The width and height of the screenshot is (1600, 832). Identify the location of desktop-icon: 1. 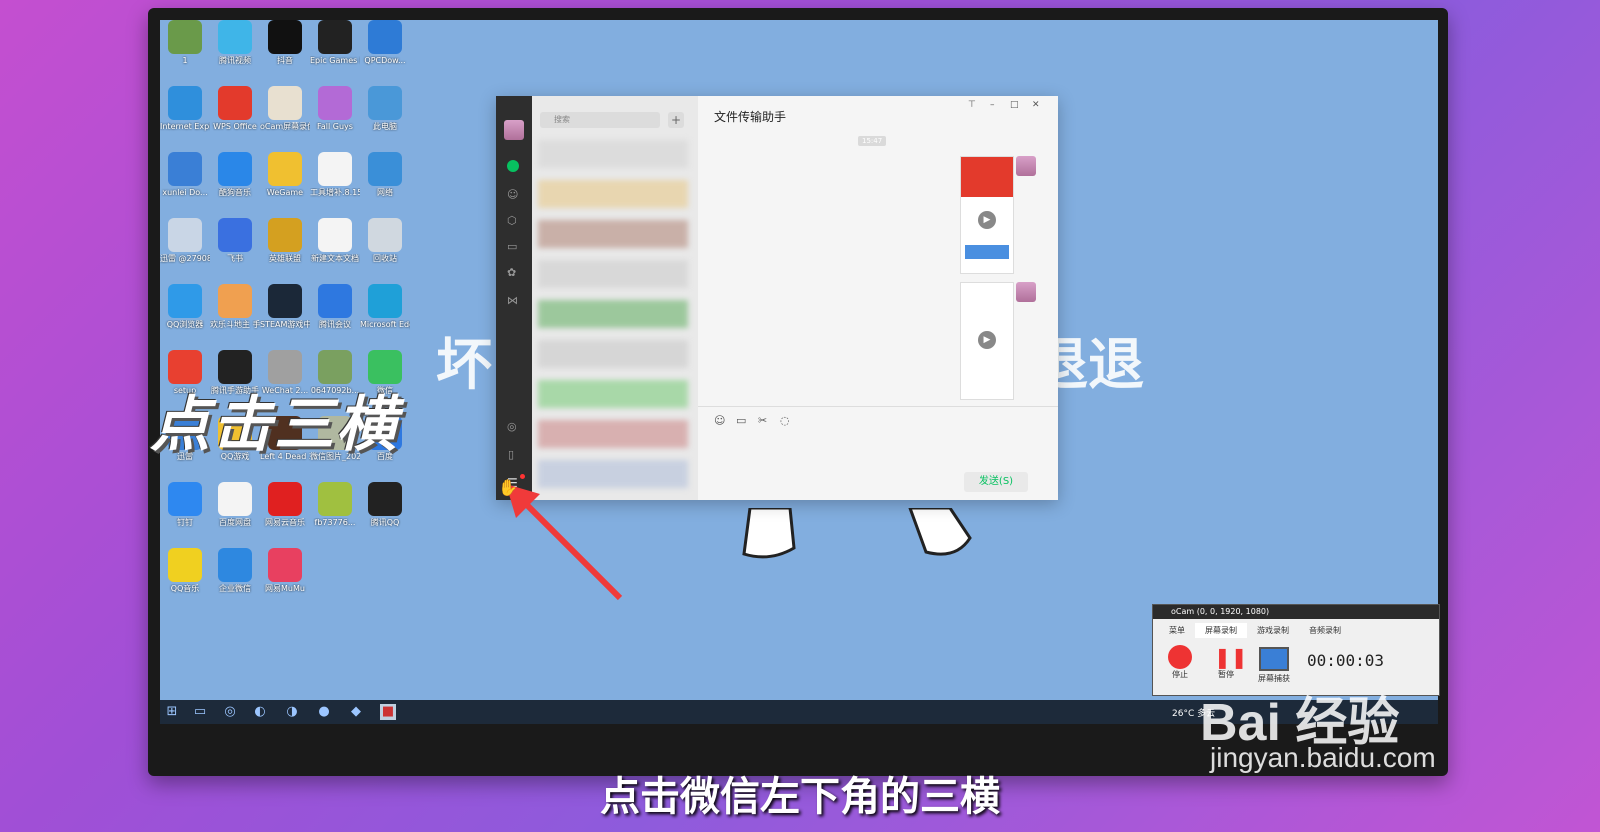
(185, 53).